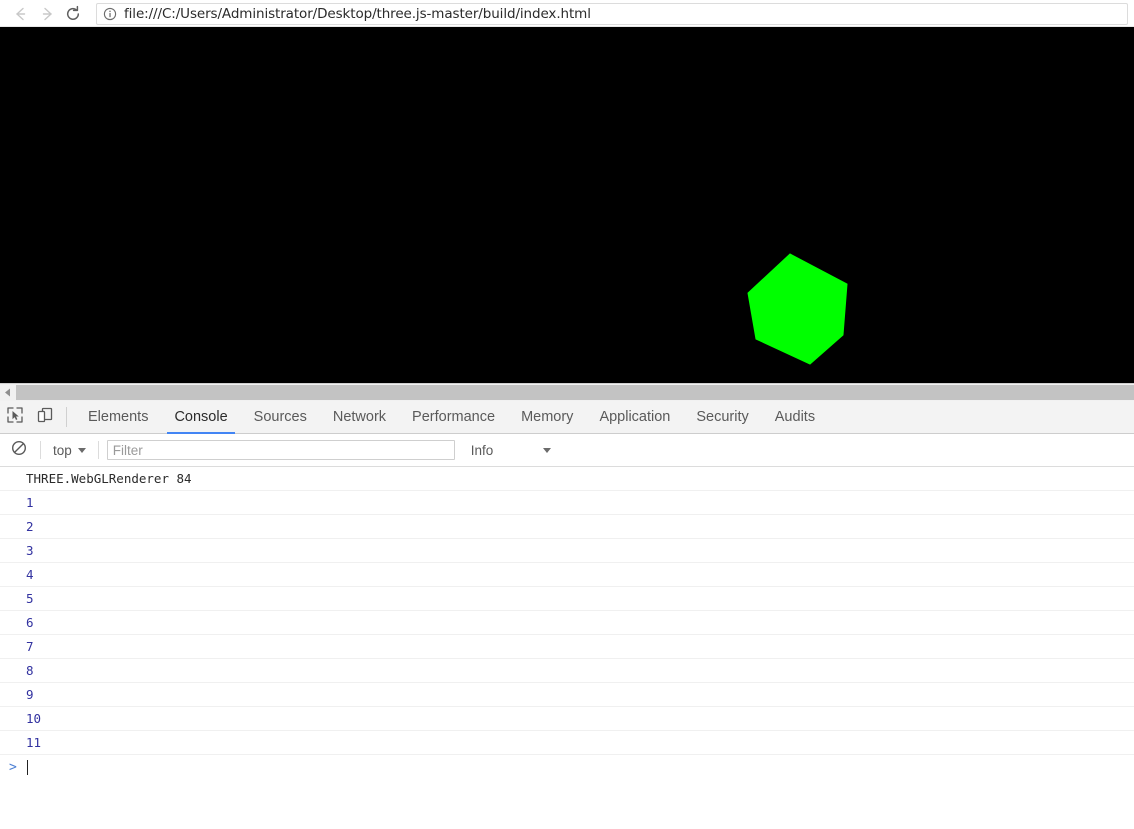  I want to click on console-filter-input, so click(280, 450).